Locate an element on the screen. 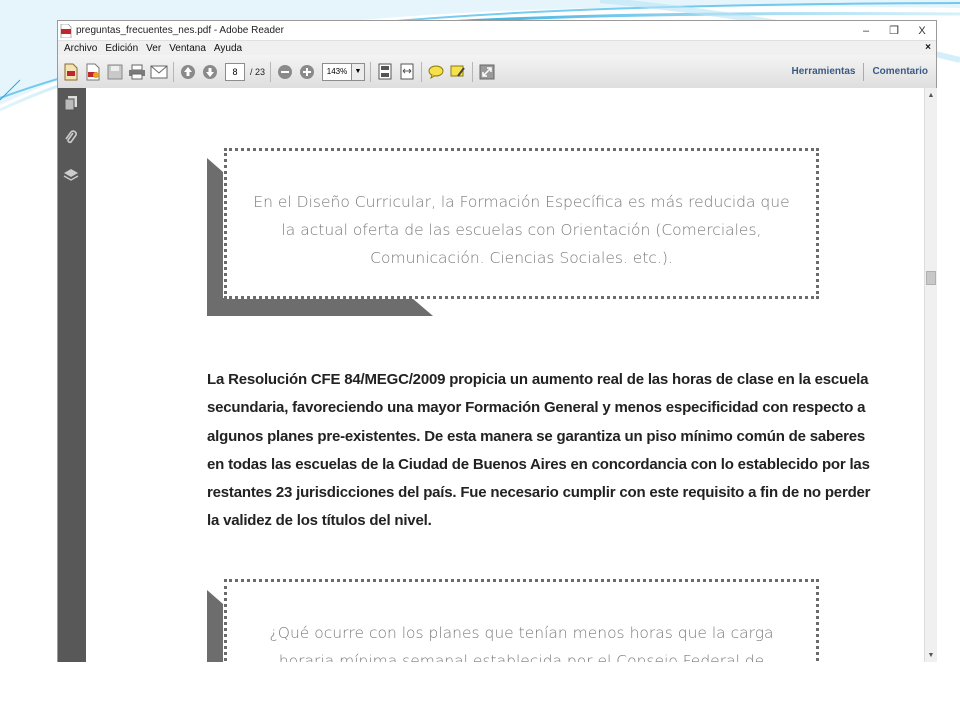 The height and width of the screenshot is (720, 960). paragraph-line: la validez de los títulos del nivel. is located at coordinates (319, 521).